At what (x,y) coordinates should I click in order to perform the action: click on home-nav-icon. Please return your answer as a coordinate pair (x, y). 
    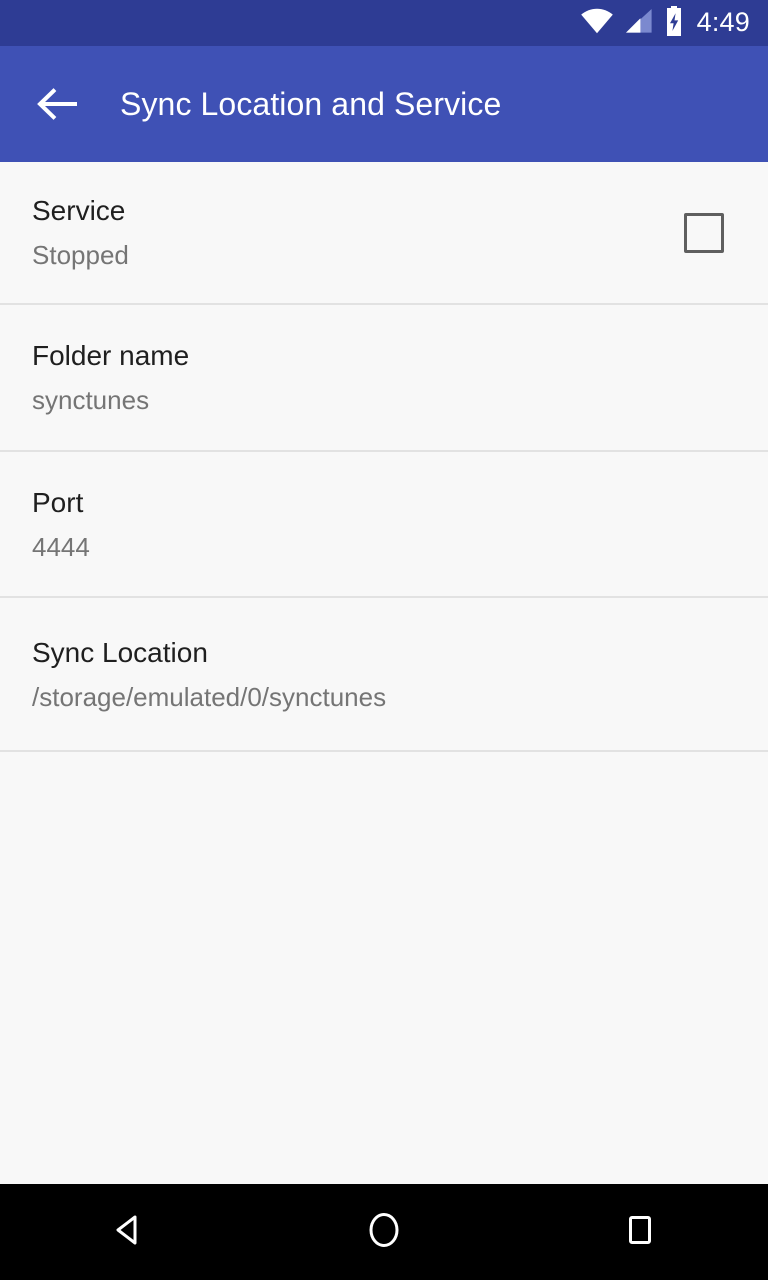
    Looking at the image, I should click on (384, 1232).